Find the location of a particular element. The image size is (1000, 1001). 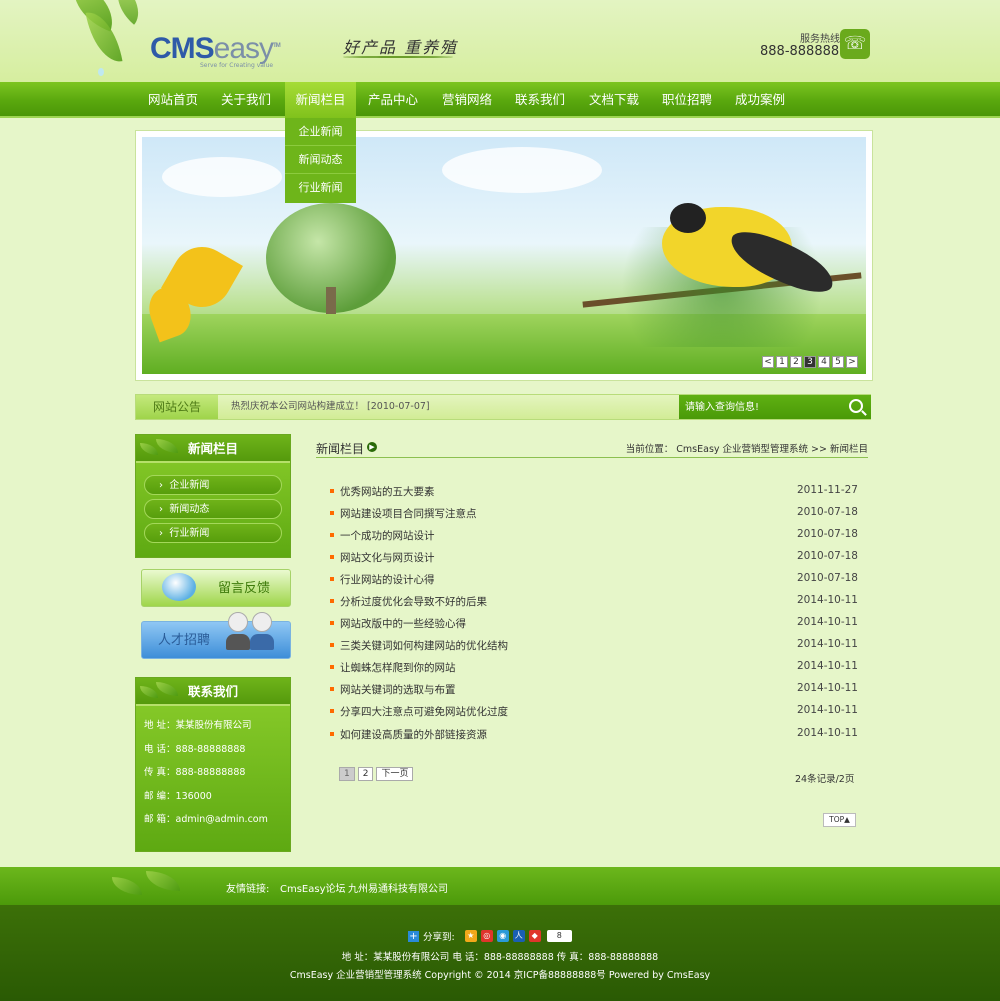

nav-item-news: 新闻栏目 is located at coordinates (320, 100).